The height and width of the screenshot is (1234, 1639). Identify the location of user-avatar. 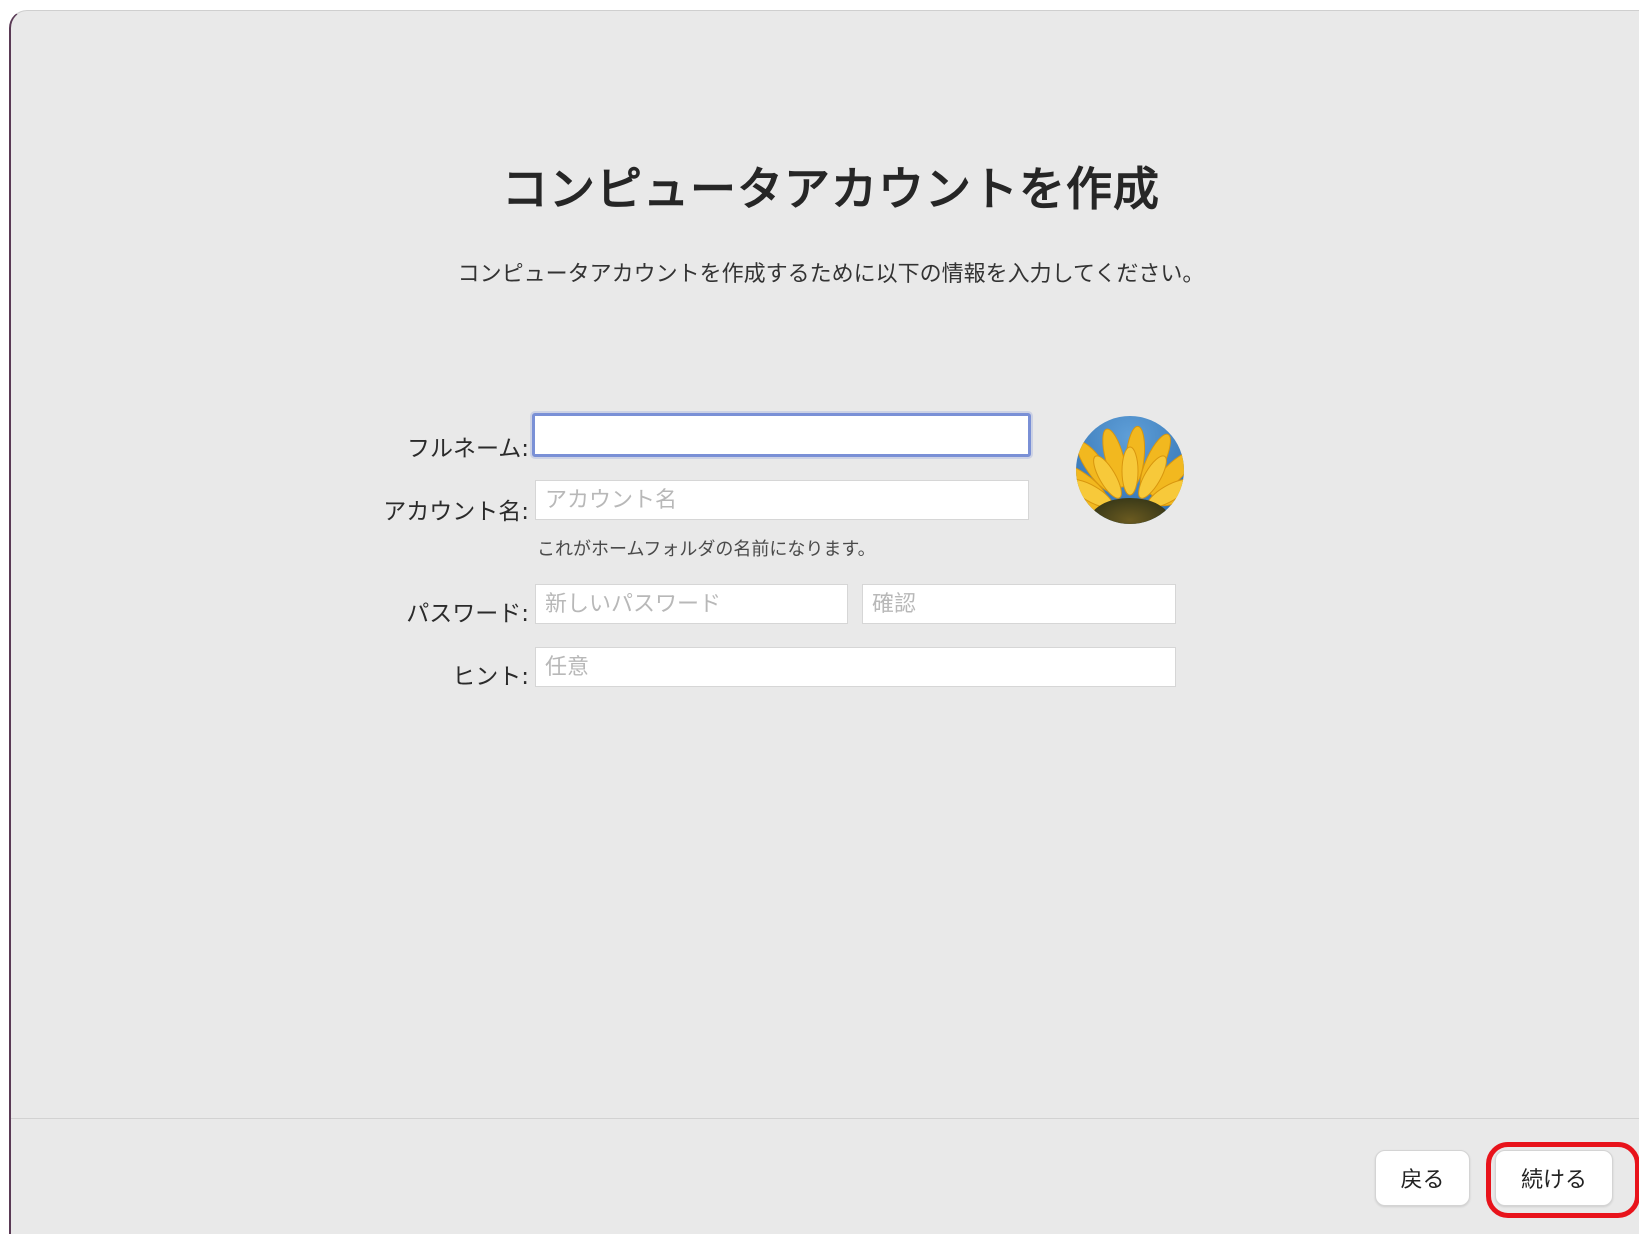
(1130, 470).